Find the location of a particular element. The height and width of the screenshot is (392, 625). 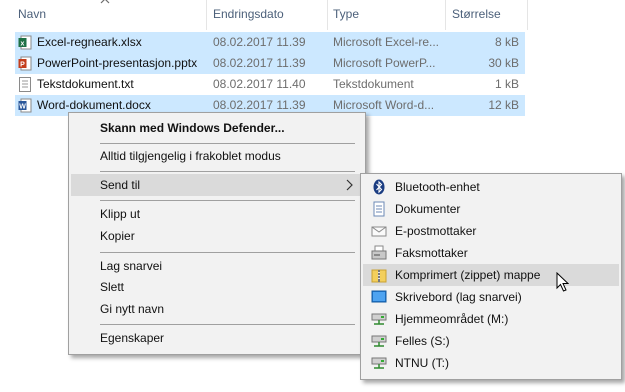

send-to-mail-recipient: E-postmottaker is located at coordinates (491, 231).